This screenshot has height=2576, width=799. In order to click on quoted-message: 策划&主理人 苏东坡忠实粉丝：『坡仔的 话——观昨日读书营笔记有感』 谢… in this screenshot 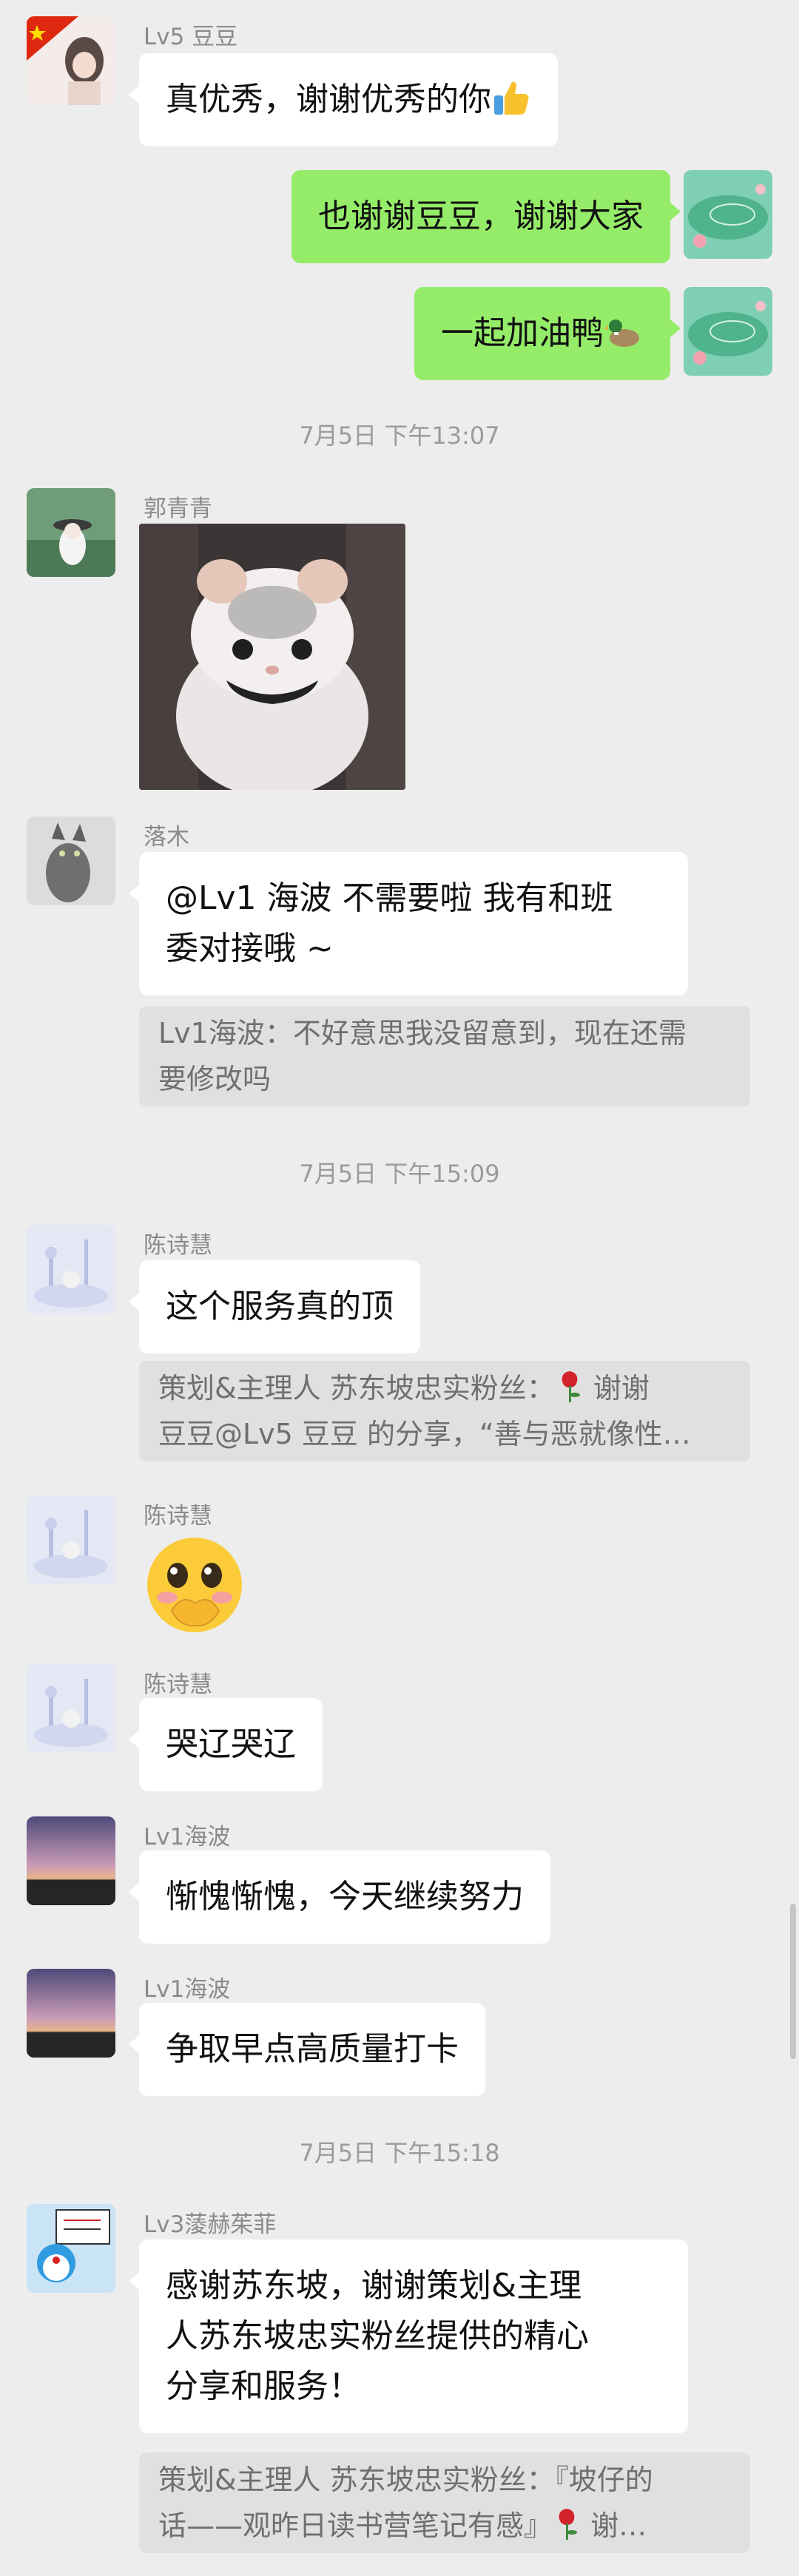, I will do `click(445, 2502)`.